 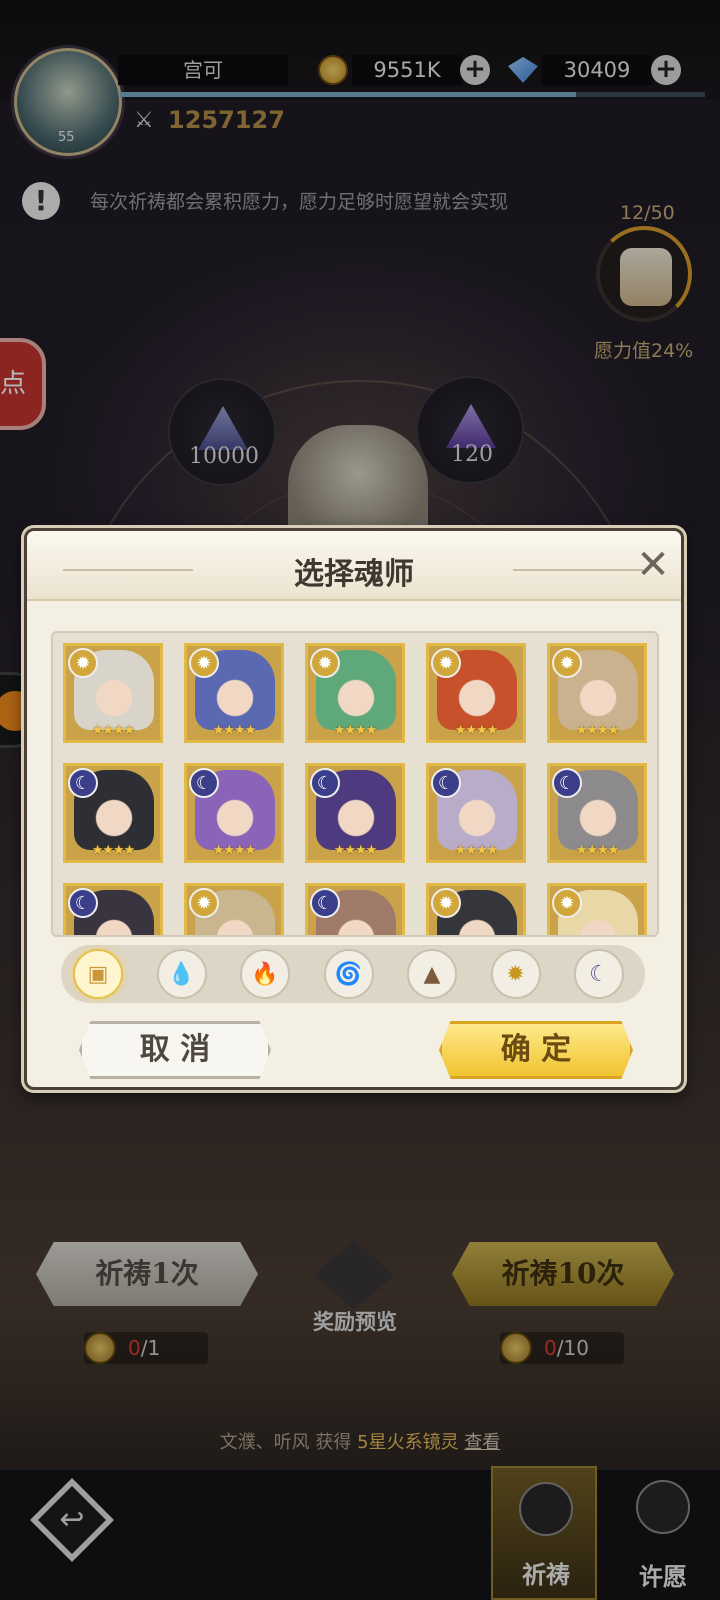 I want to click on filter-box-icon: ▣, so click(x=98, y=974).